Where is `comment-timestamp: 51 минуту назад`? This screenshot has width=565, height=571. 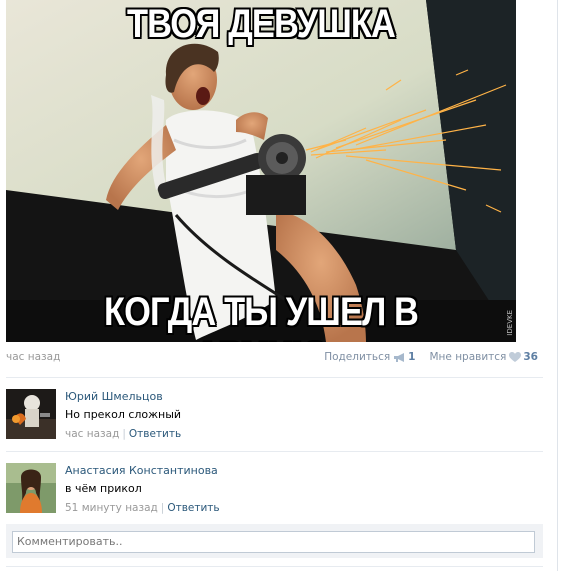 comment-timestamp: 51 минуту назад is located at coordinates (111, 508).